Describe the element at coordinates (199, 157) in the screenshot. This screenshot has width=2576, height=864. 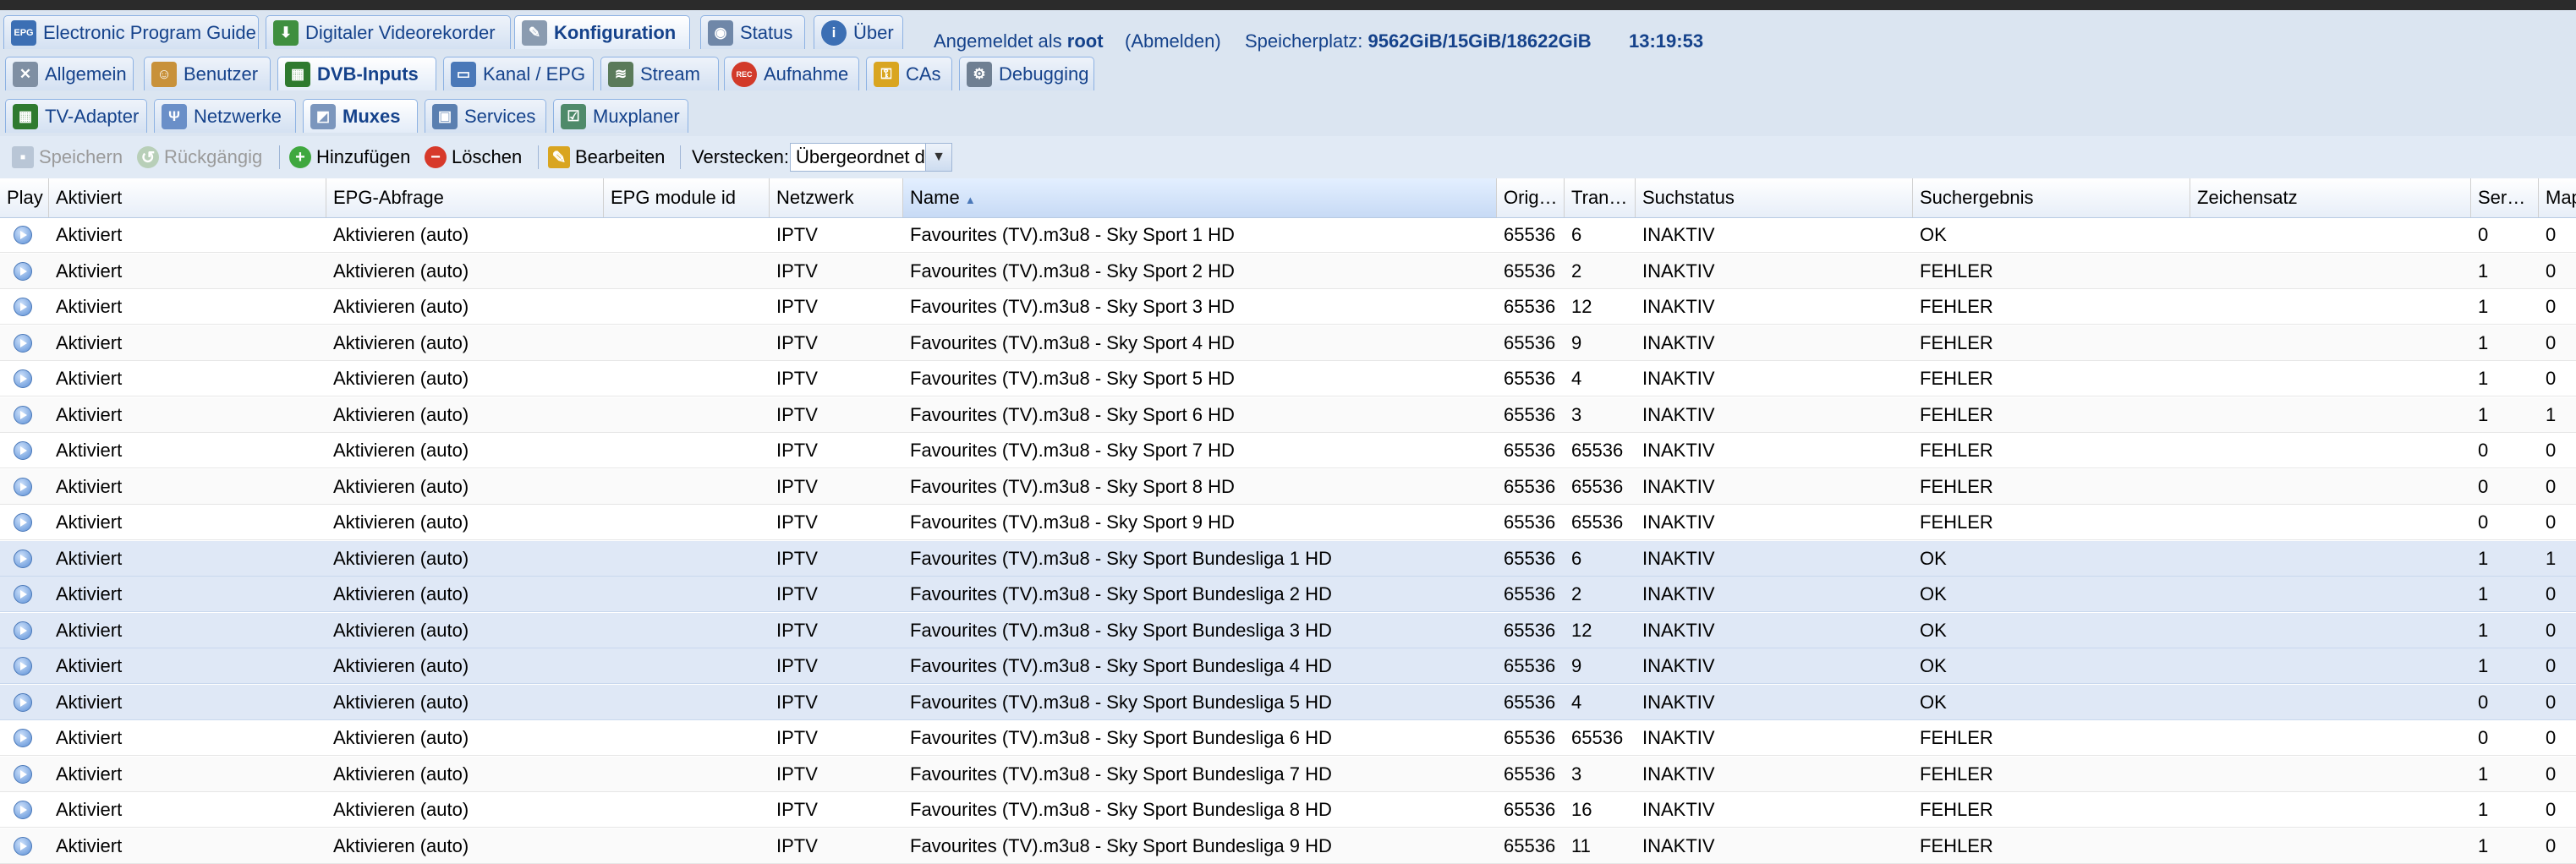
I see `undo-button: ↺ Rückgängig` at that location.